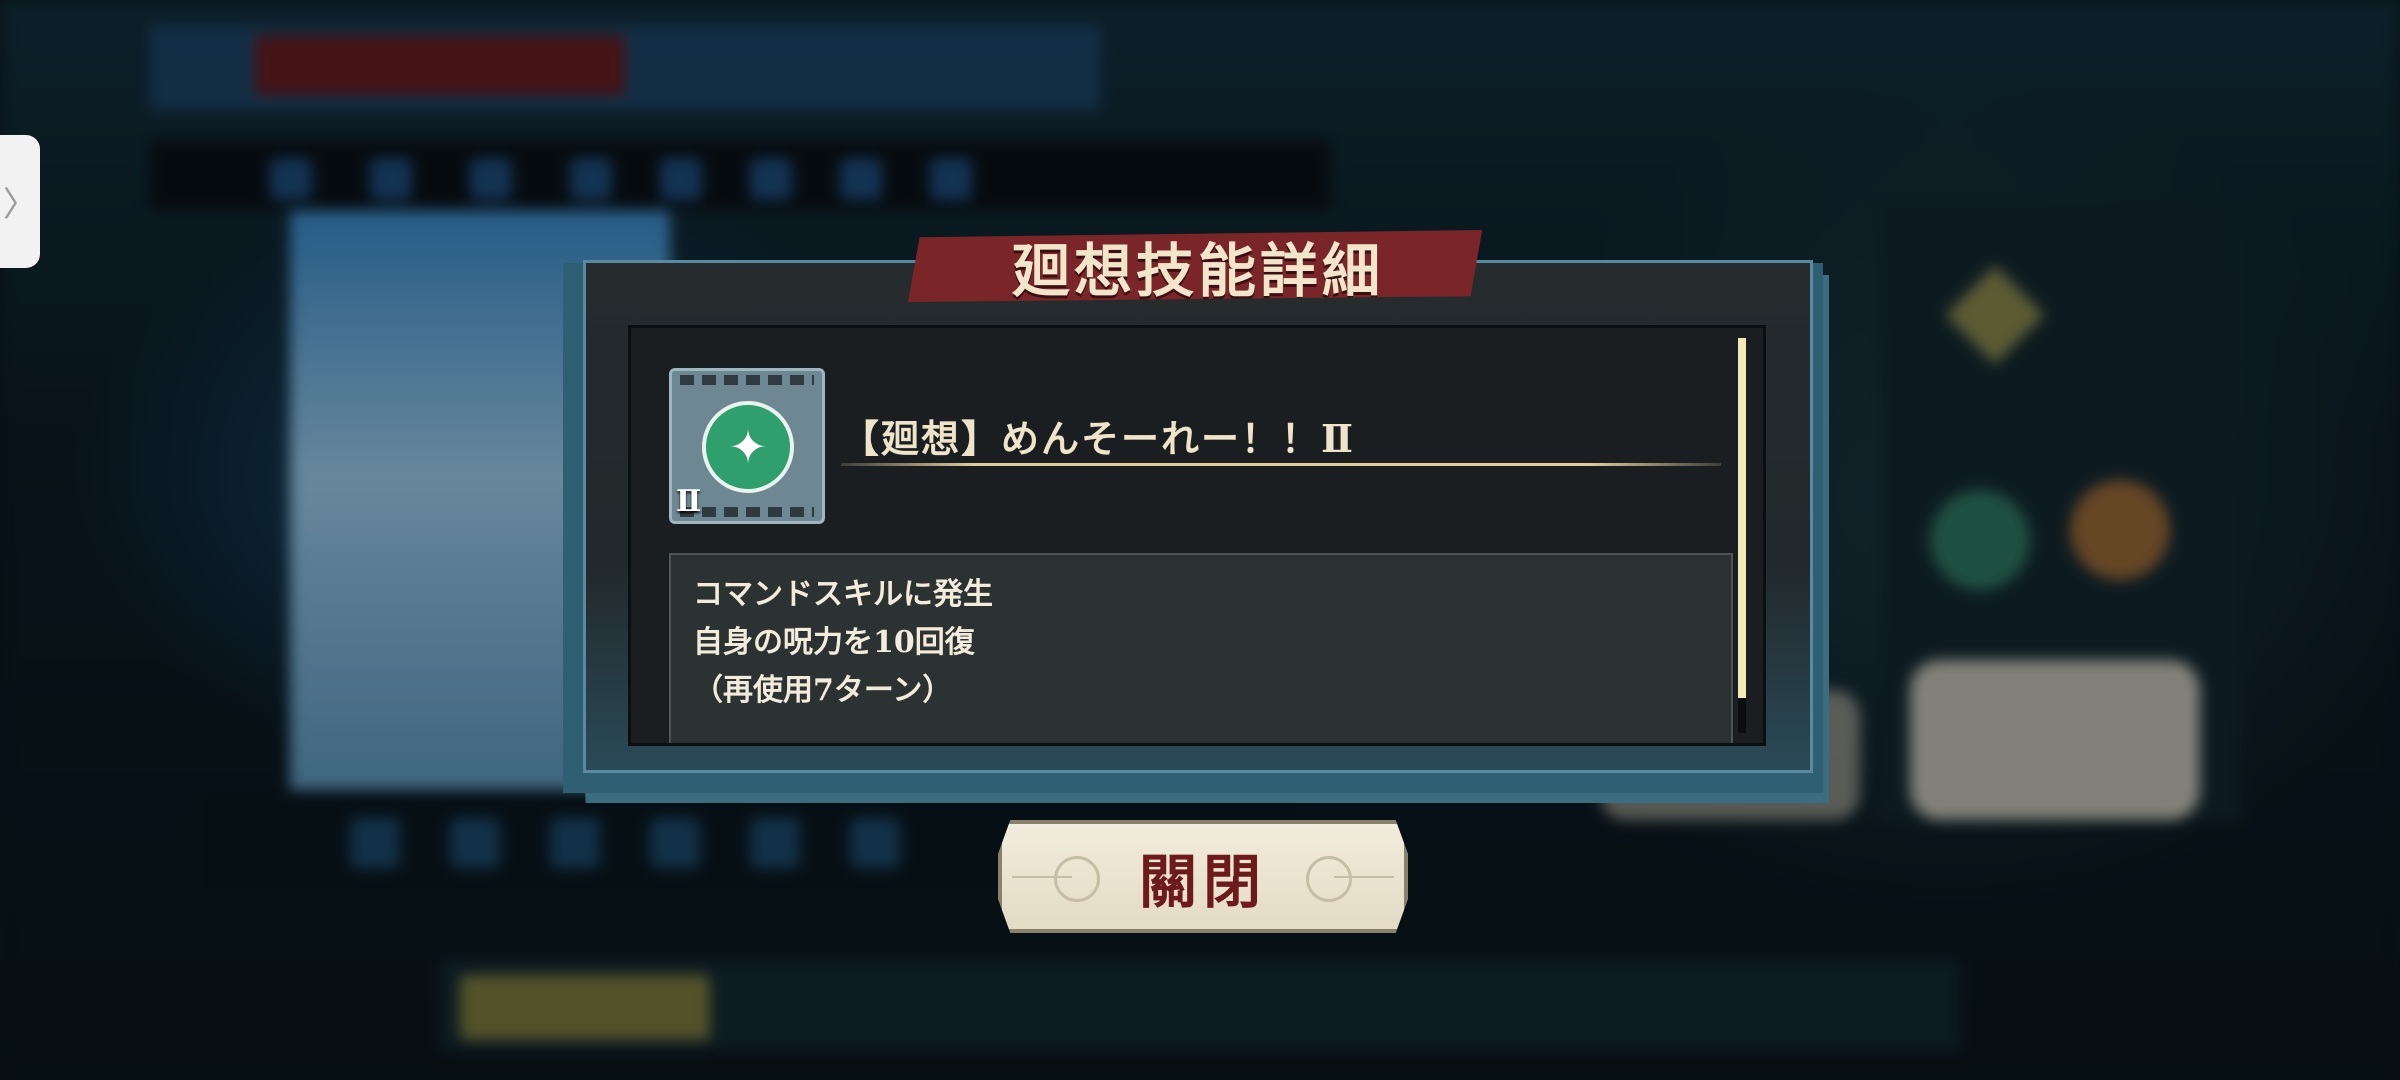 Image resolution: width=2400 pixels, height=1080 pixels. I want to click on dialog-title: 廻想技能詳細, so click(1197, 271).